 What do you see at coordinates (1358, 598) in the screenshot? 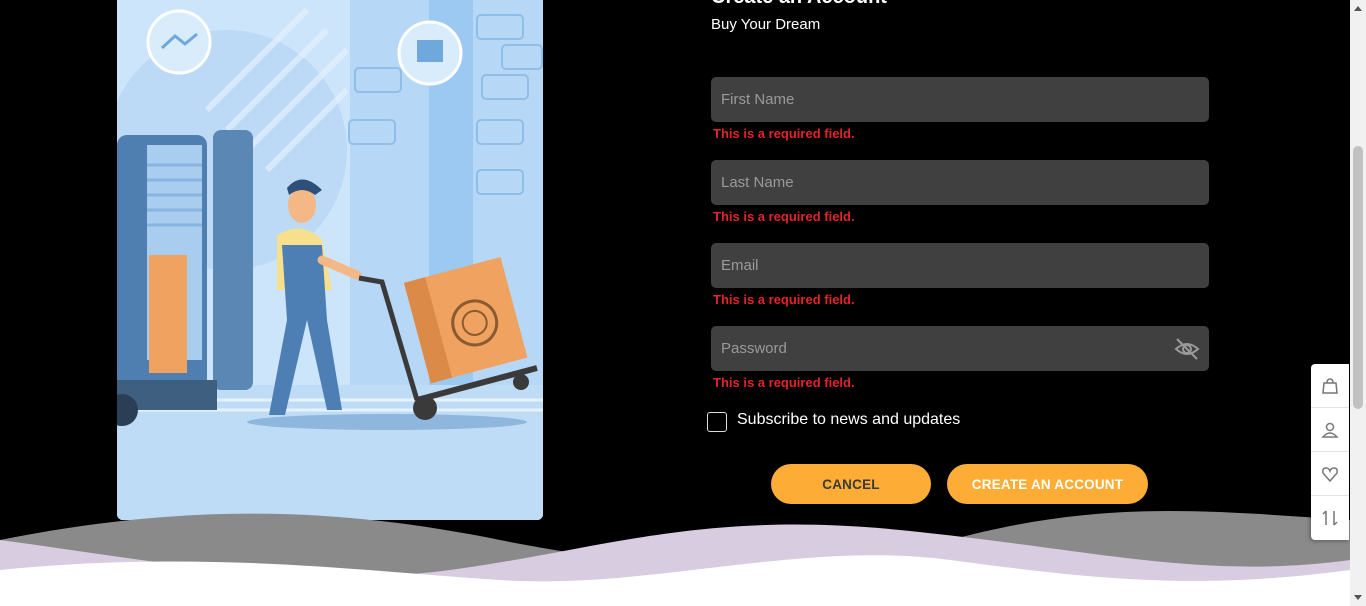
I see `scroll-down-icon` at bounding box center [1358, 598].